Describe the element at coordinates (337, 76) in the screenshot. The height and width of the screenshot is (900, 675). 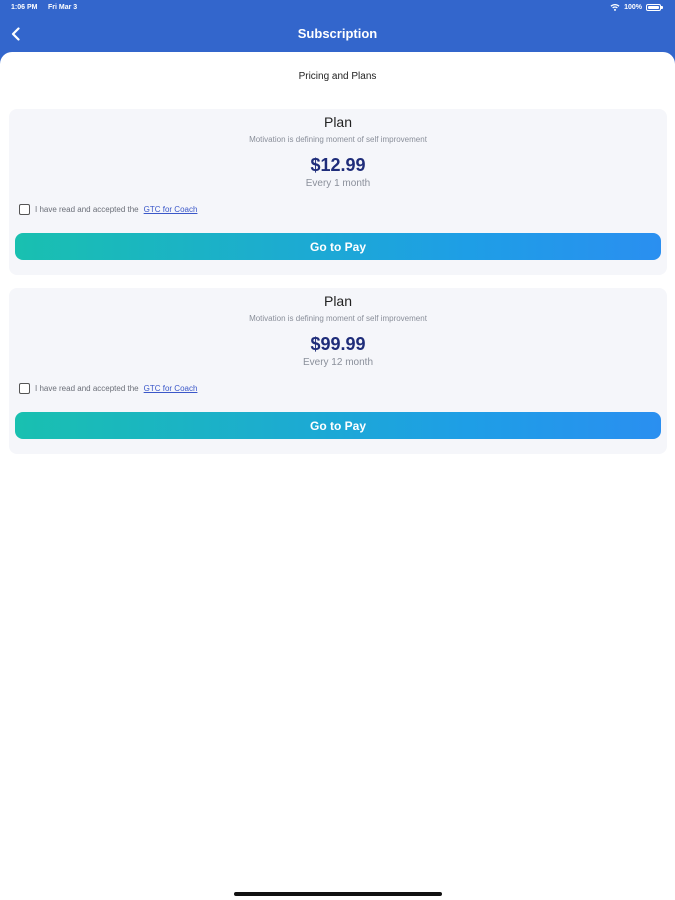
I see `section-title: Pricing and Plans` at that location.